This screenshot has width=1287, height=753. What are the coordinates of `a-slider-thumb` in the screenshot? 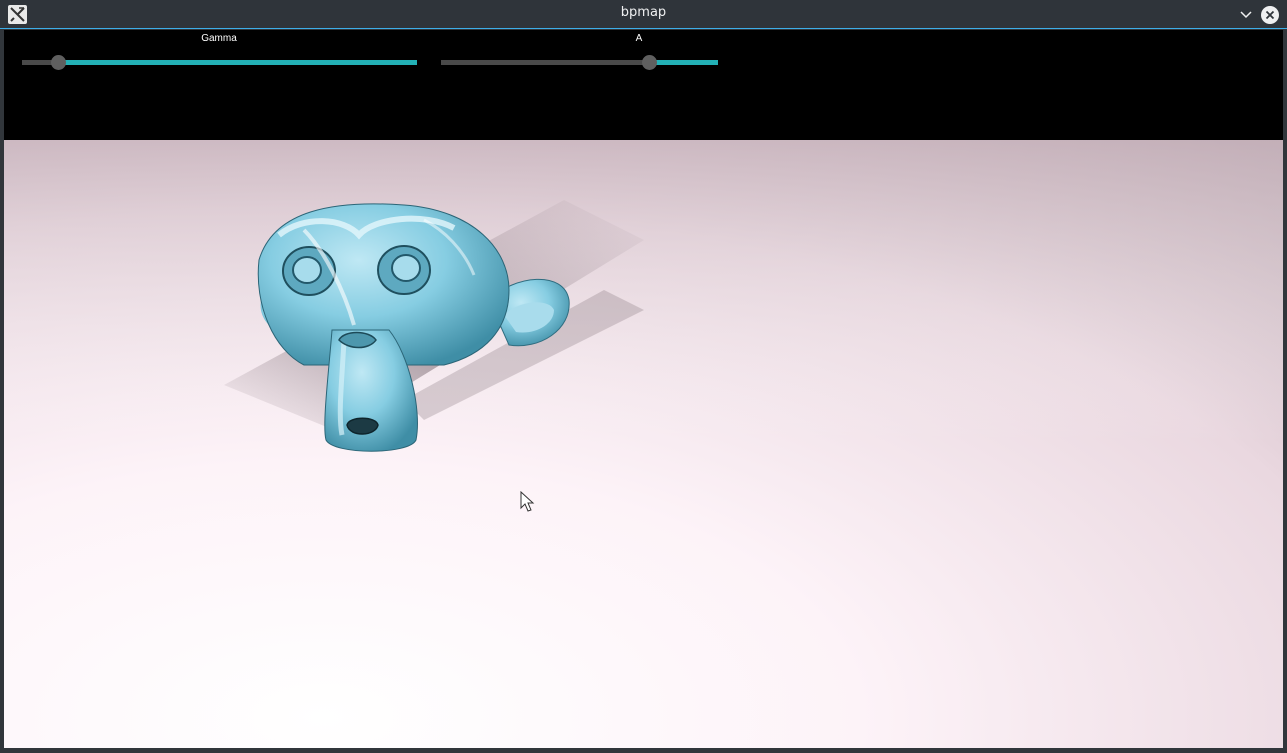 It's located at (649, 62).